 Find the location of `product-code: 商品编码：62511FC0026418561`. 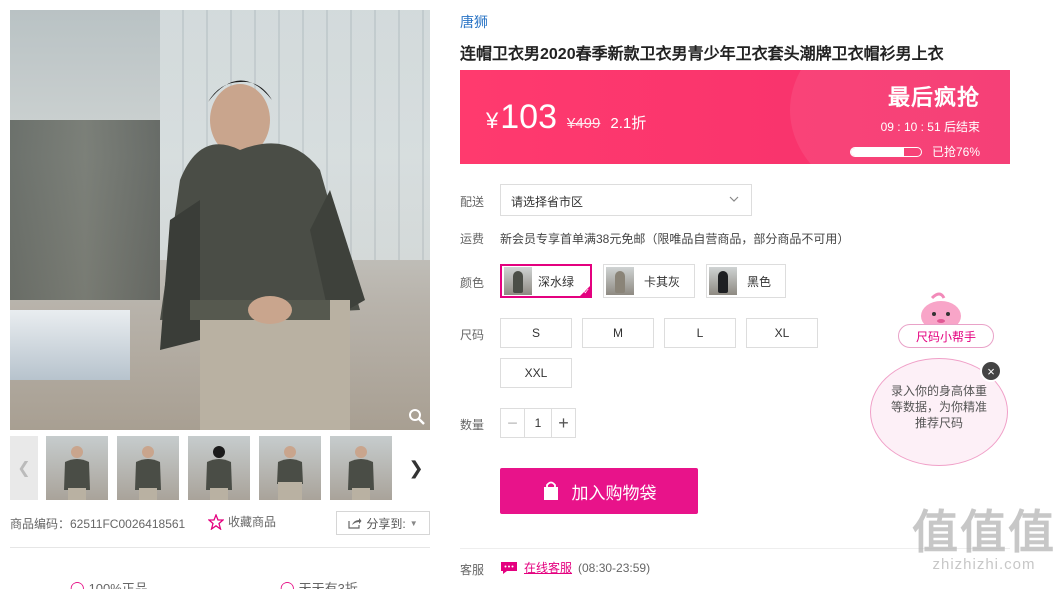

product-code: 商品编码：62511FC0026418561 is located at coordinates (98, 524).